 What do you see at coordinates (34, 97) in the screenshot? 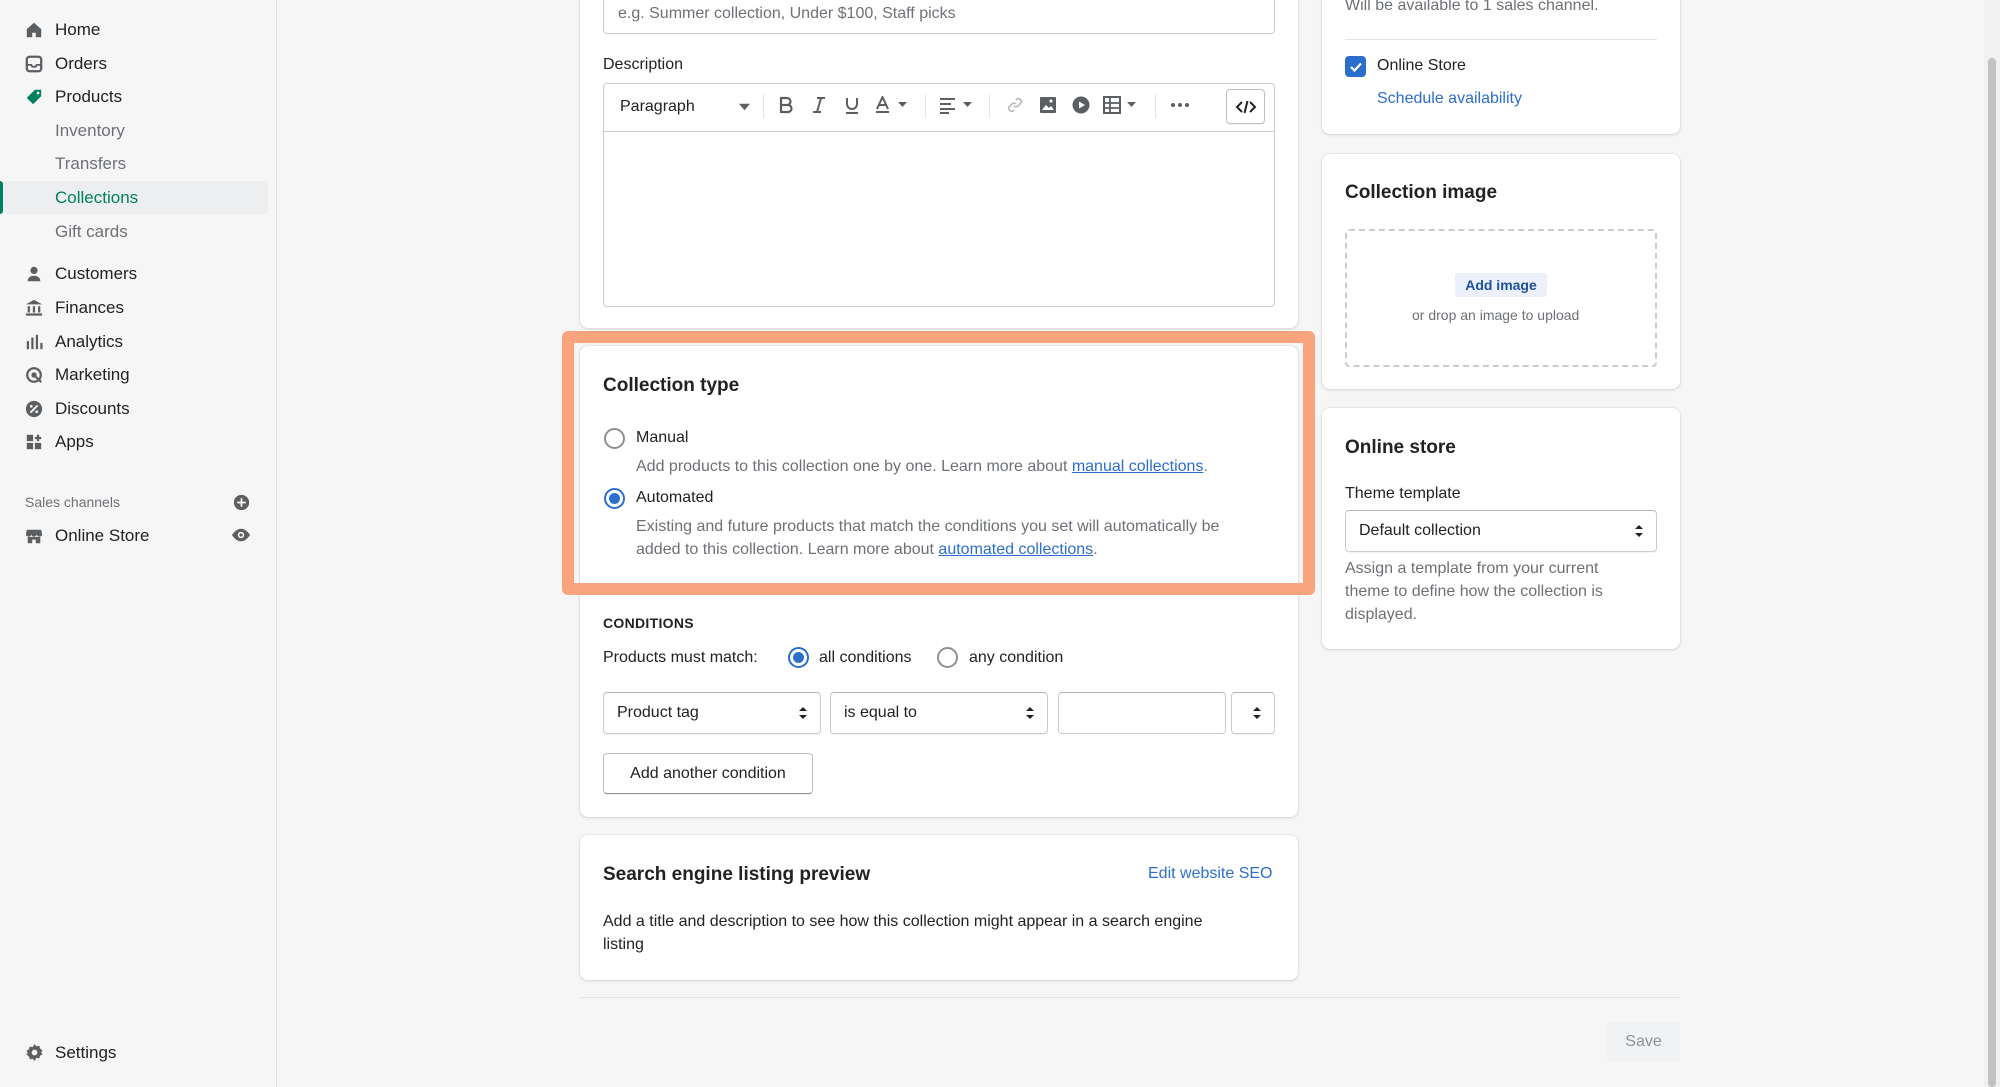
I see `tag-icon` at bounding box center [34, 97].